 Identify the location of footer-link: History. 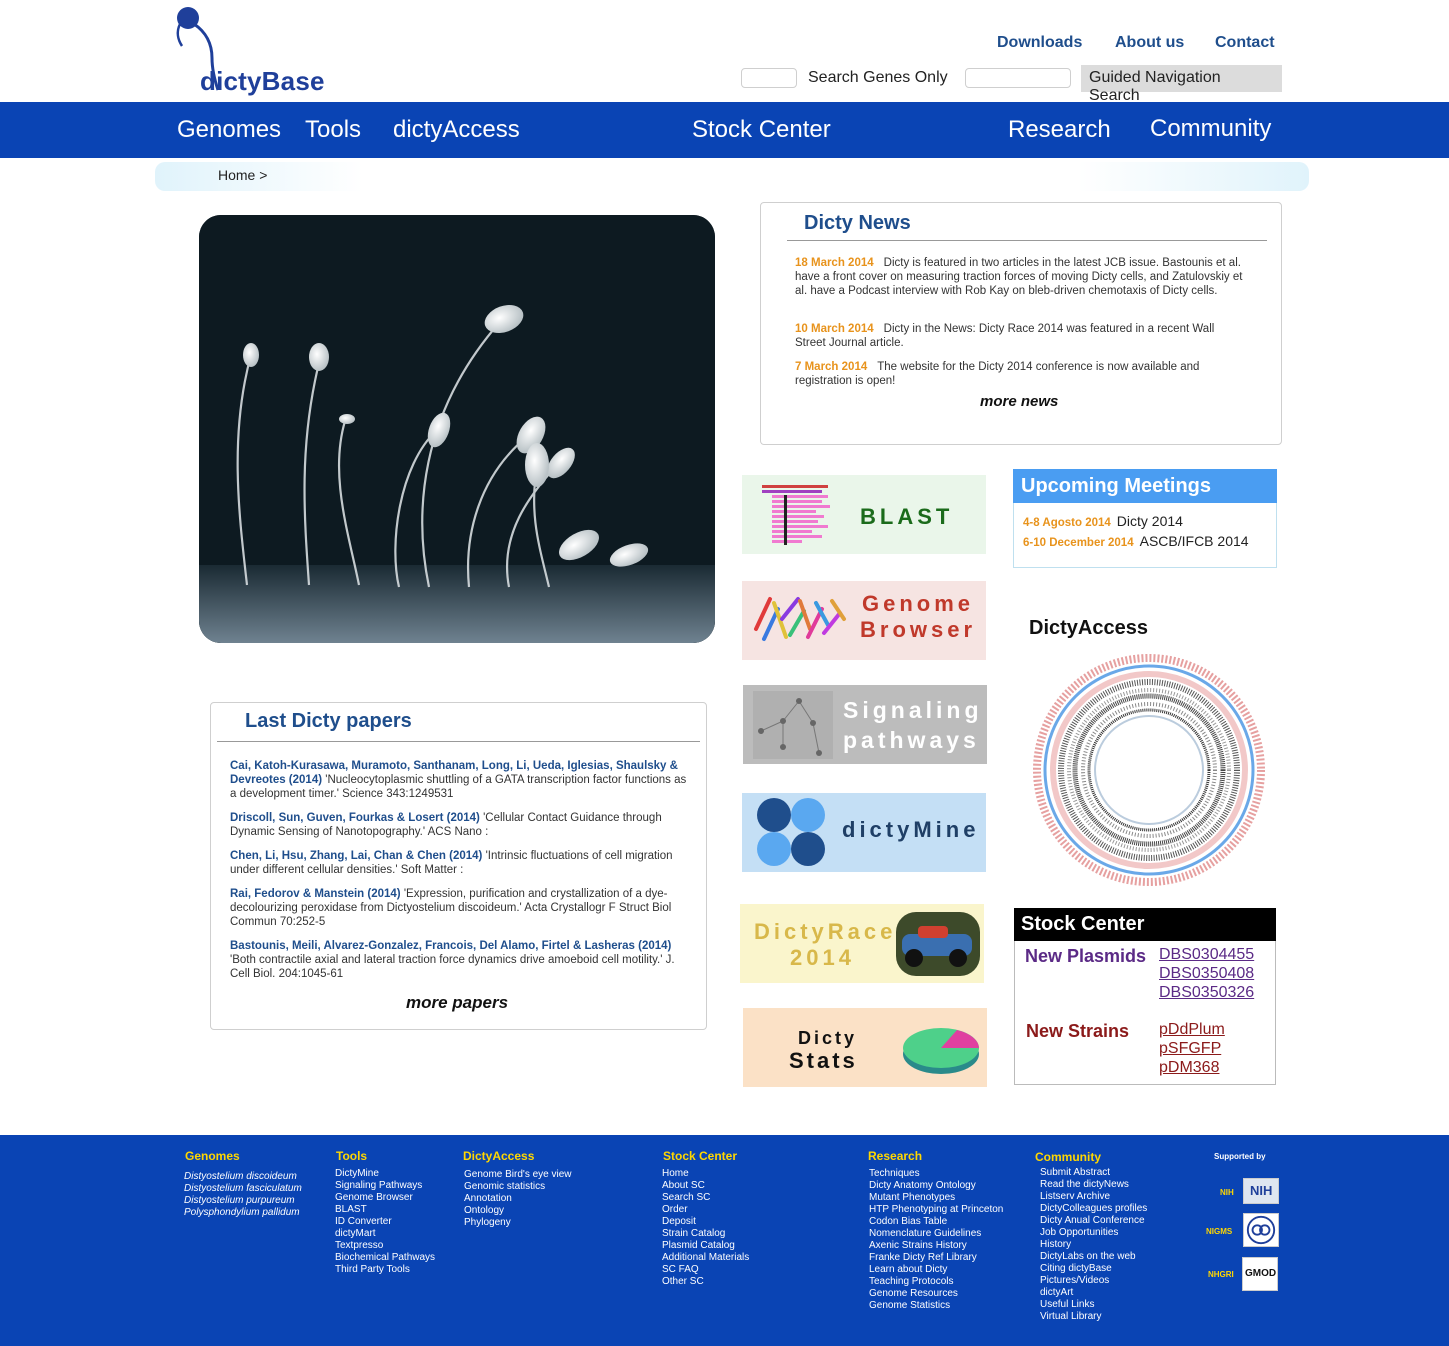
(1093, 1245).